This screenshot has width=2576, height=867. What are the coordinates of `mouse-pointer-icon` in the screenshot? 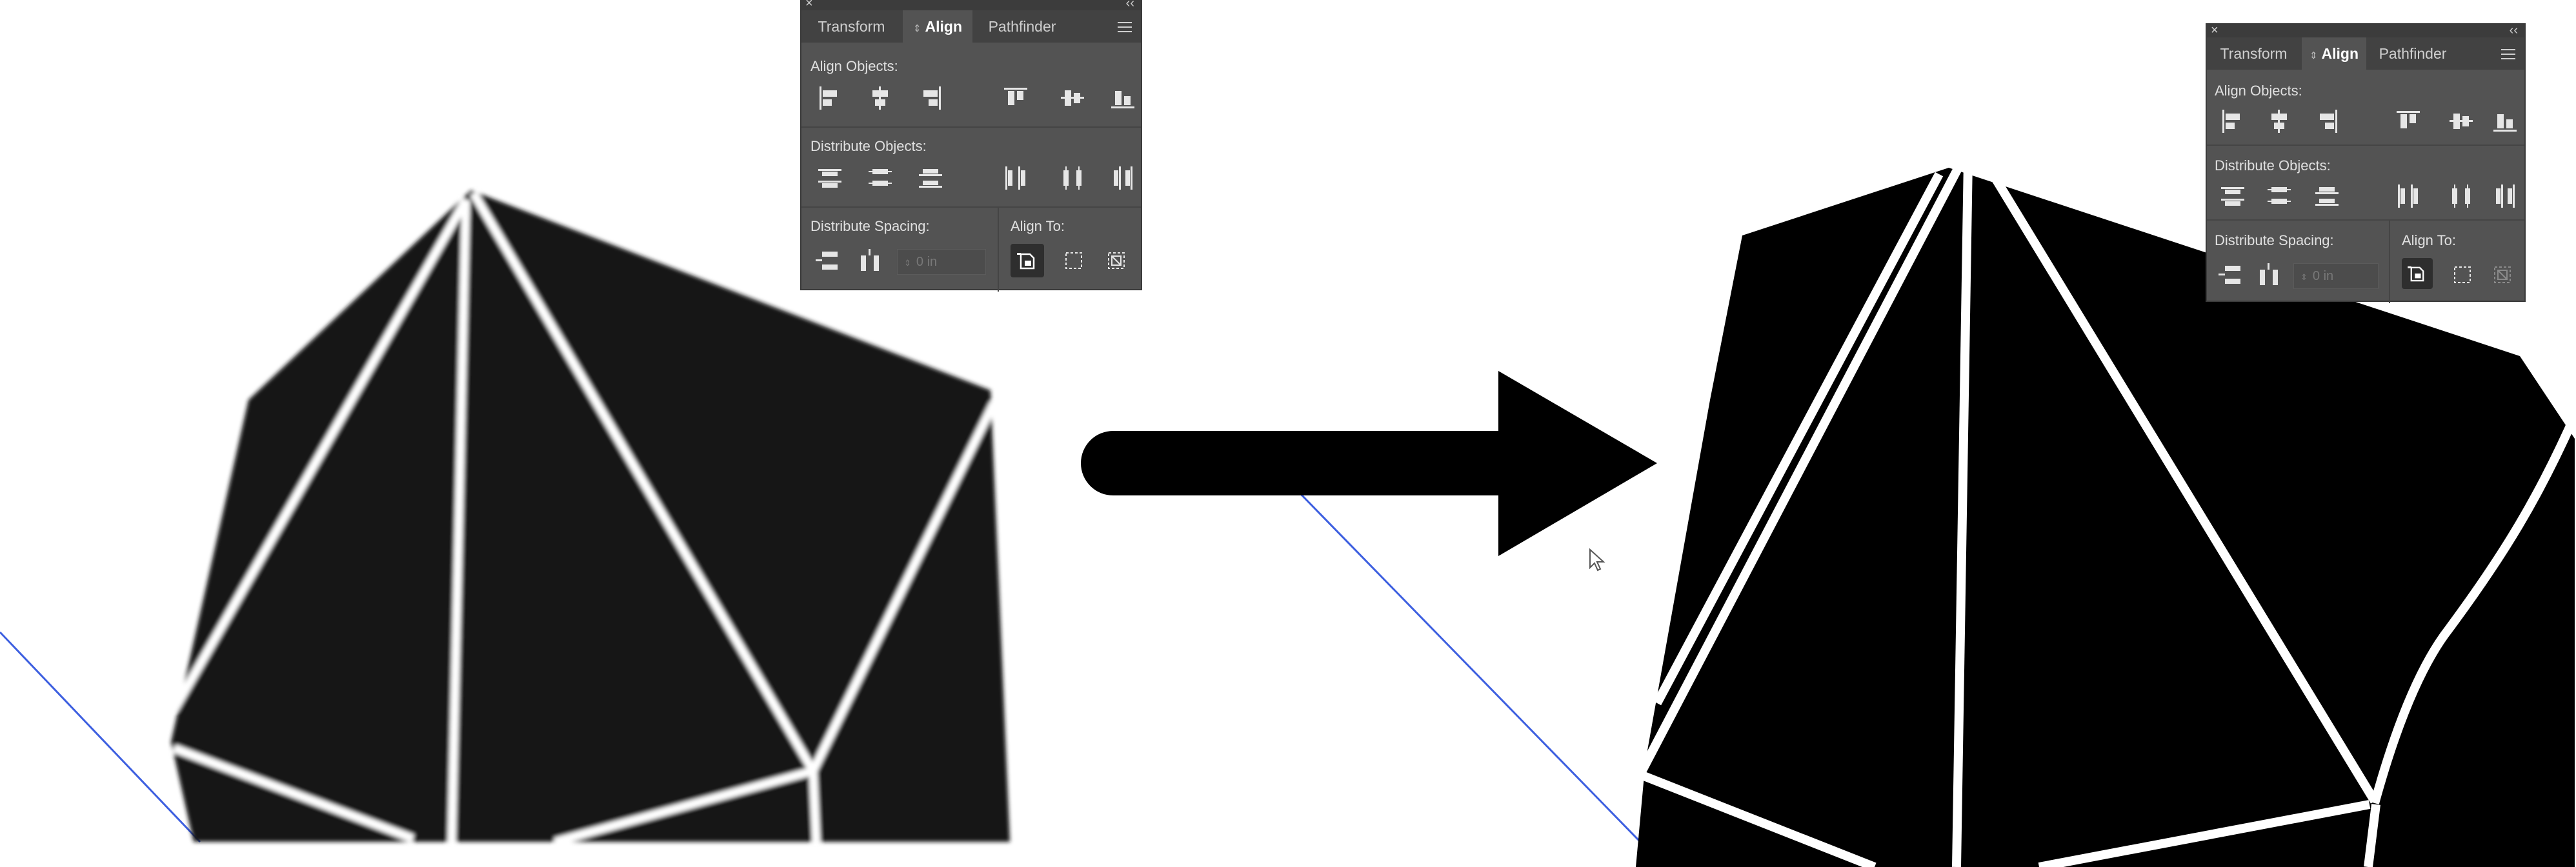 It's located at (1597, 560).